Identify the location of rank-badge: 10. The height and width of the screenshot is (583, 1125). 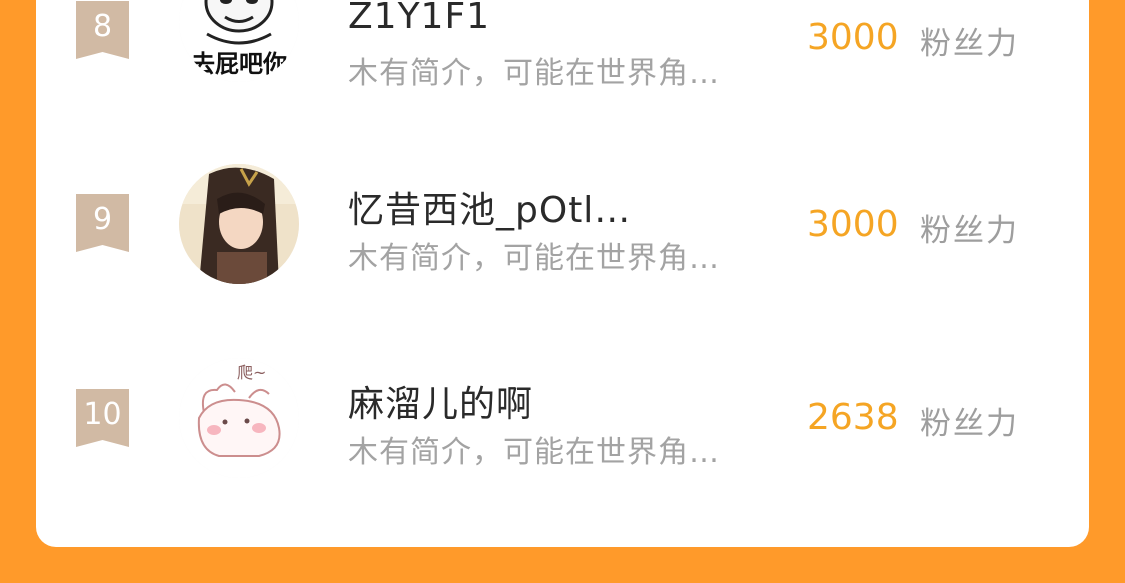
(102, 418).